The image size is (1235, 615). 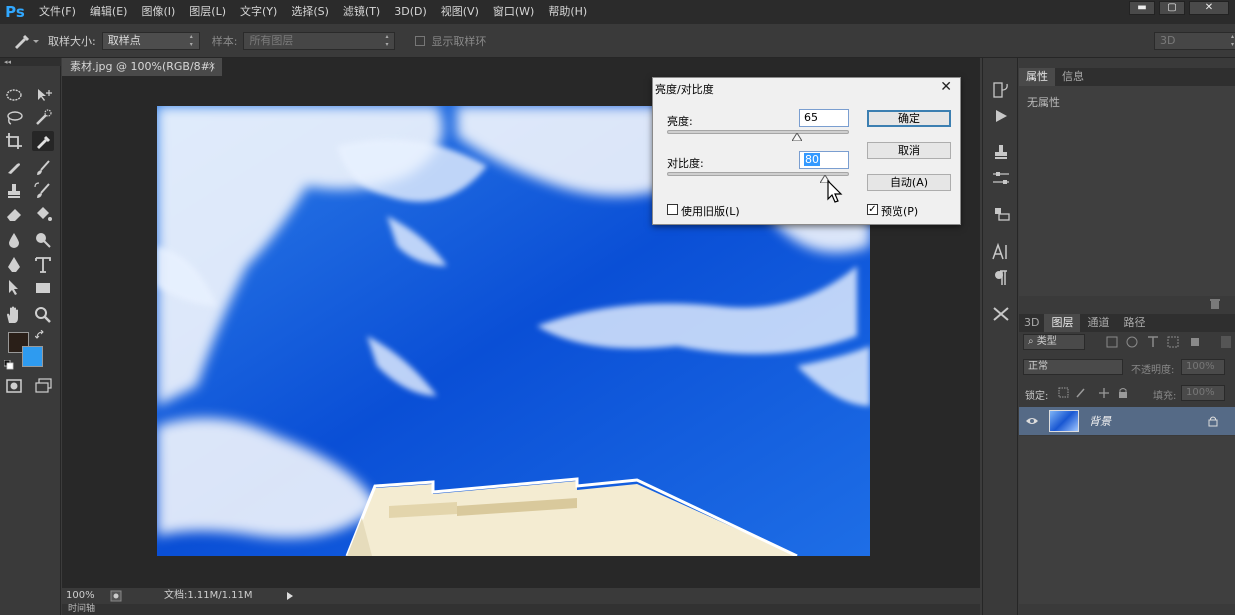 I want to click on zoom-level: 100%, so click(x=80, y=596).